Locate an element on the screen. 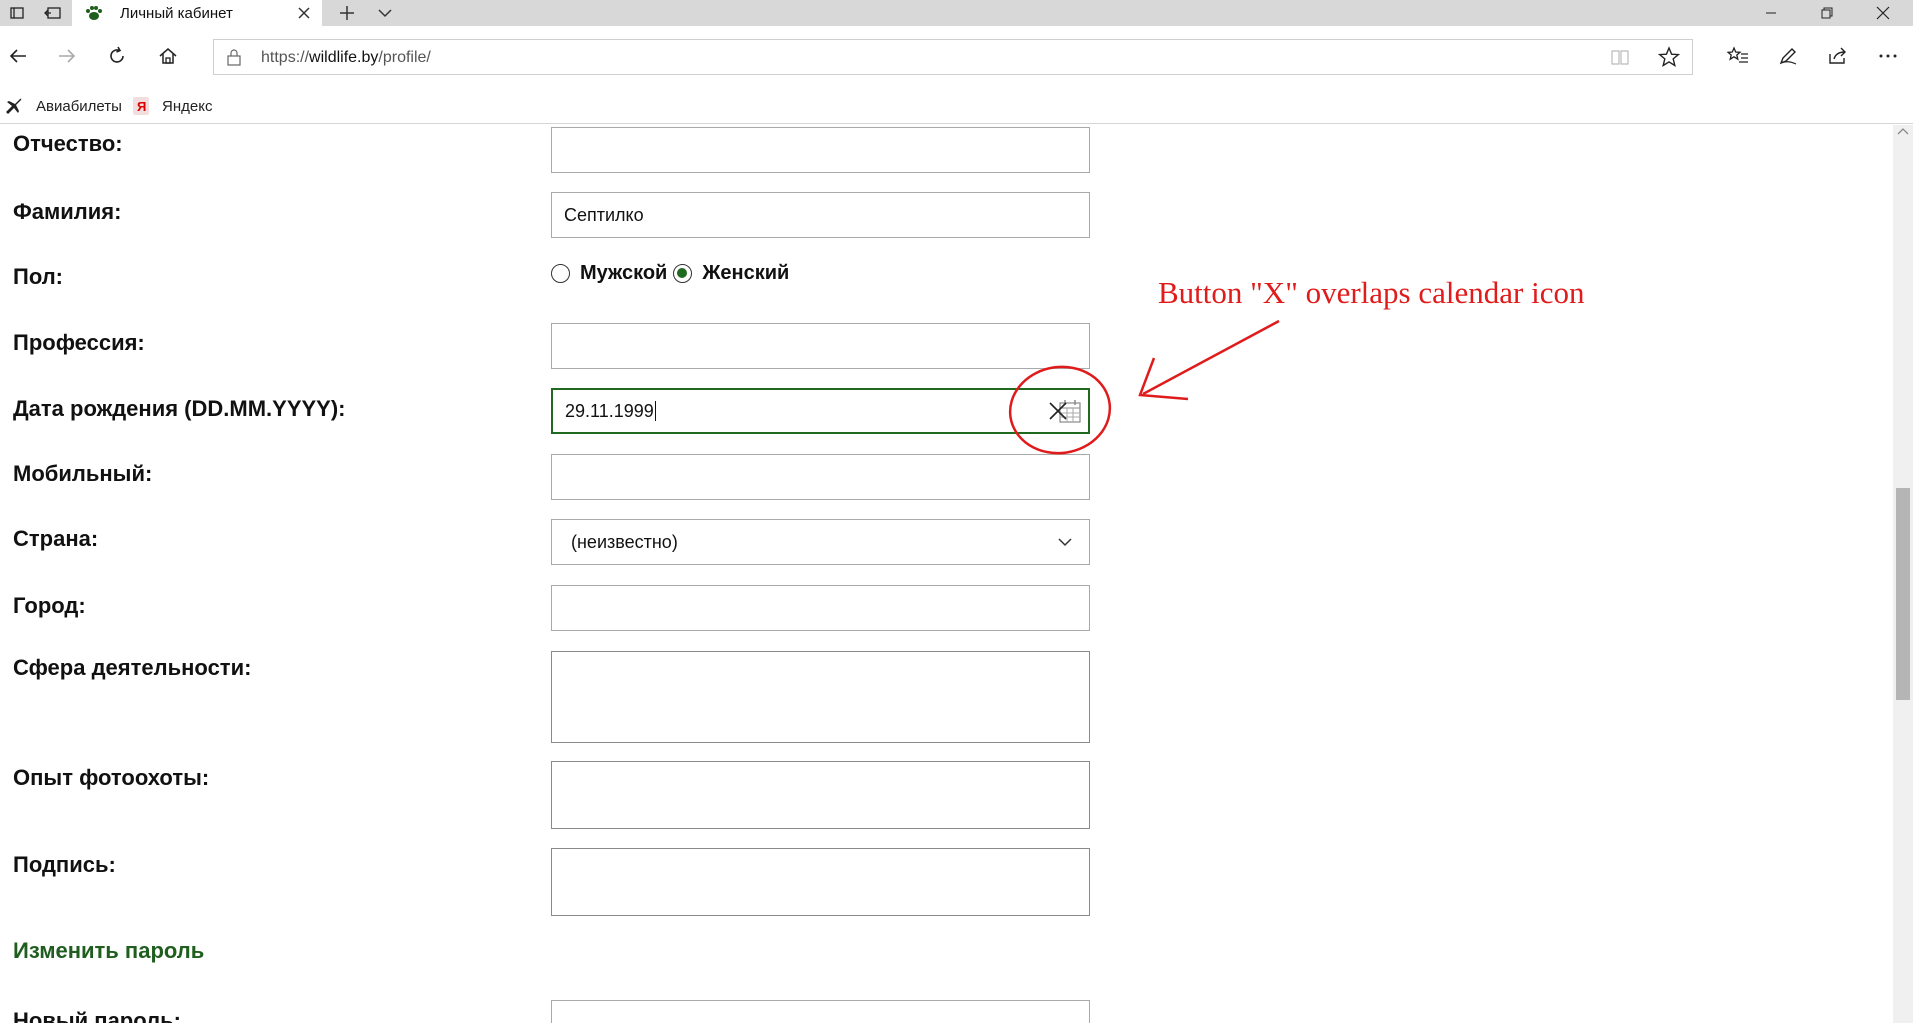 This screenshot has width=1913, height=1023. favorites-hub-button is located at coordinates (1738, 56).